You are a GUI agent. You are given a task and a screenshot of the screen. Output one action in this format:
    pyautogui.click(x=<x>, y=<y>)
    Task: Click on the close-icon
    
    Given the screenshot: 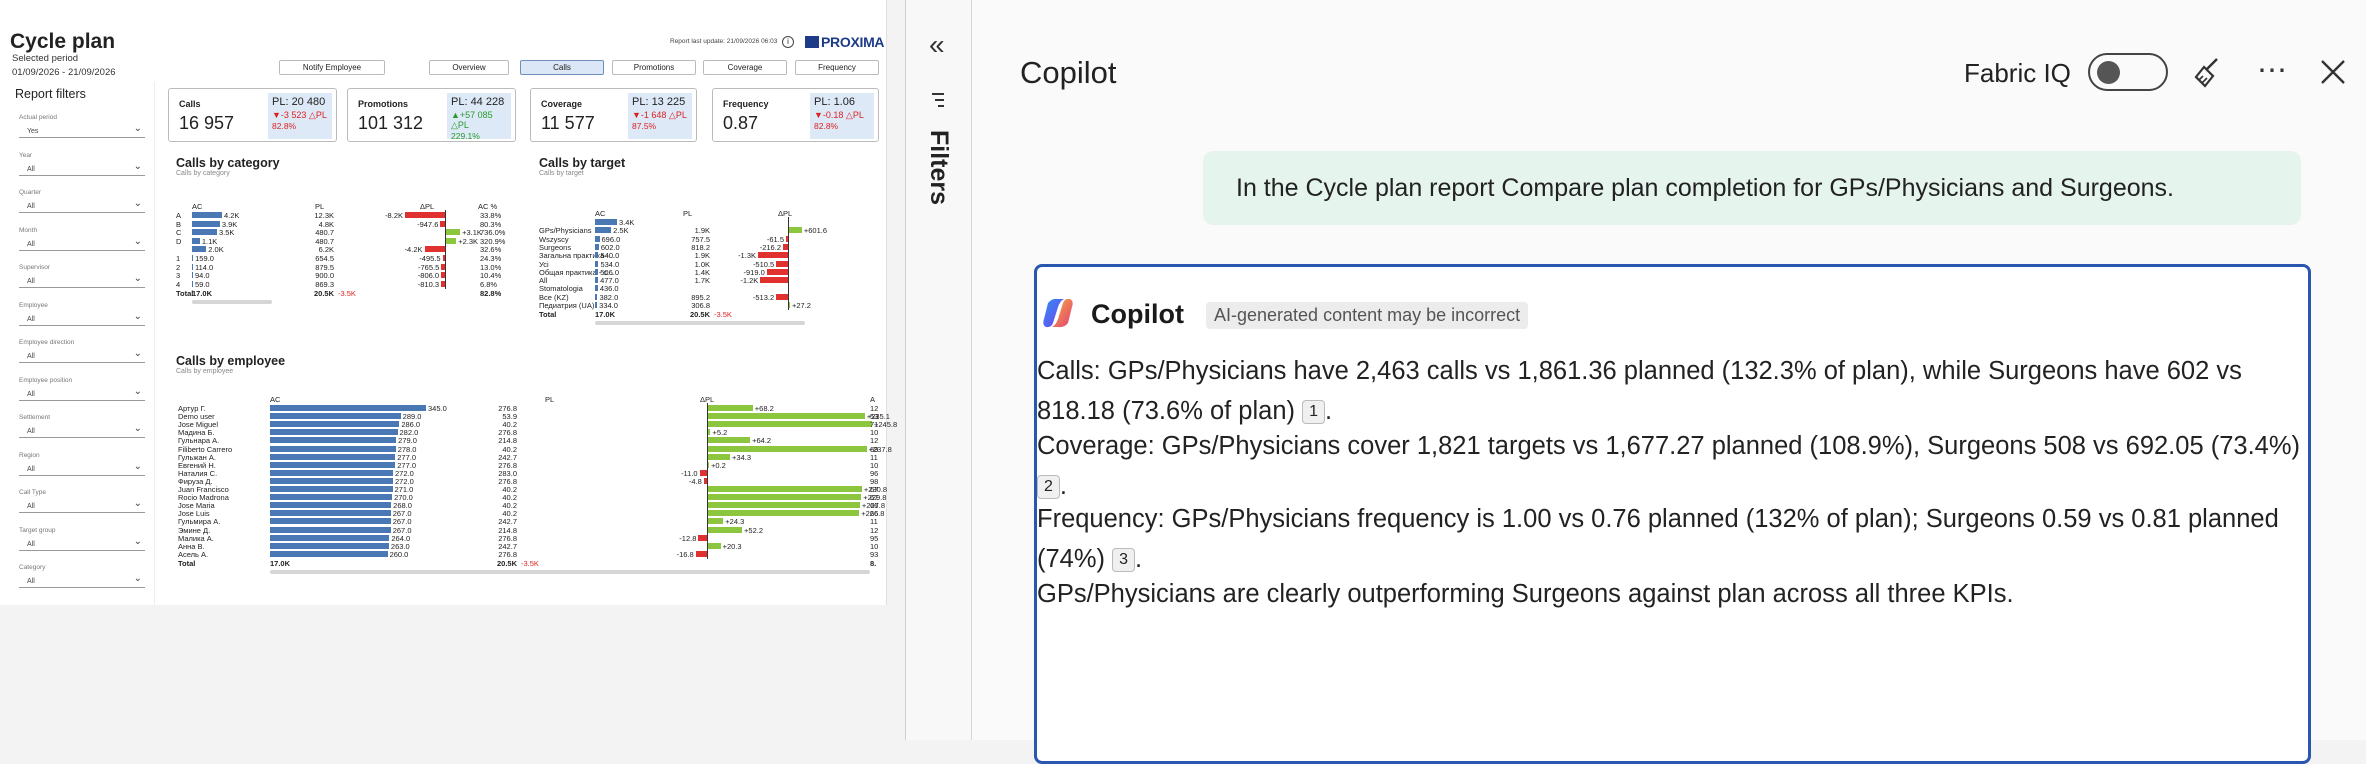 What is the action you would take?
    pyautogui.click(x=2333, y=72)
    